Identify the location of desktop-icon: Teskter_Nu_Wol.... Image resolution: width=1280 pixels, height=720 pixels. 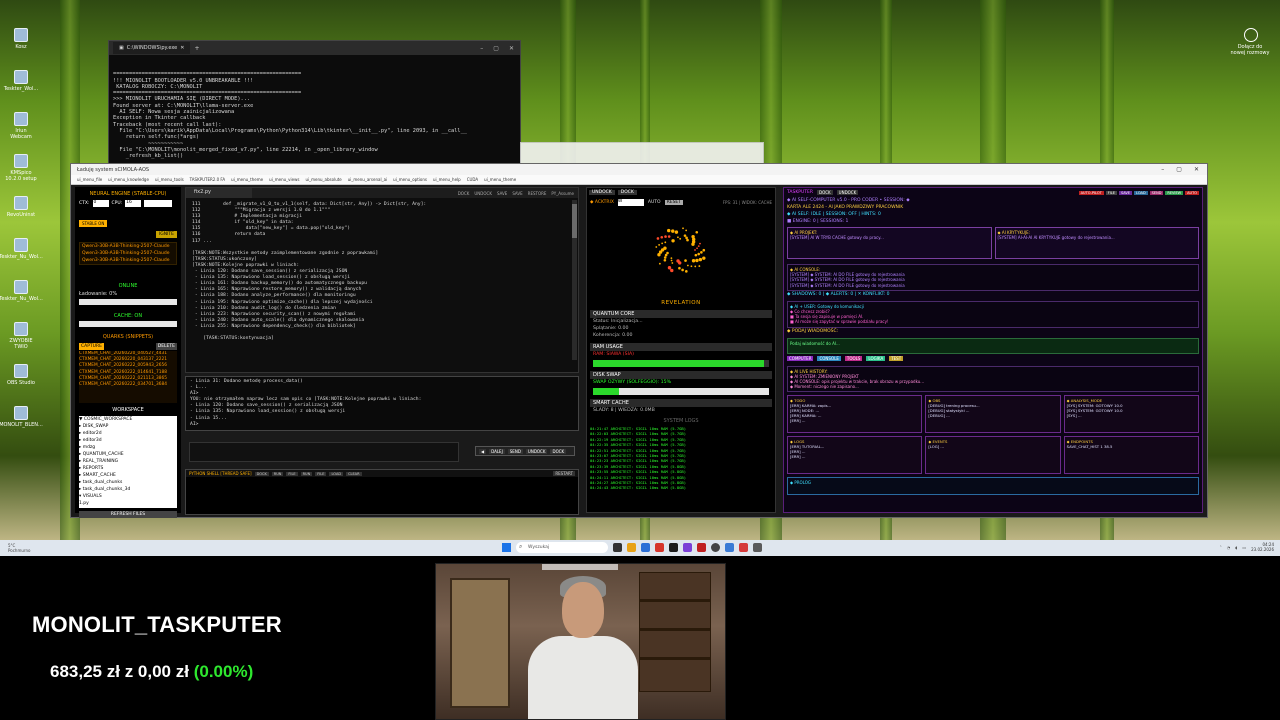
(21, 300).